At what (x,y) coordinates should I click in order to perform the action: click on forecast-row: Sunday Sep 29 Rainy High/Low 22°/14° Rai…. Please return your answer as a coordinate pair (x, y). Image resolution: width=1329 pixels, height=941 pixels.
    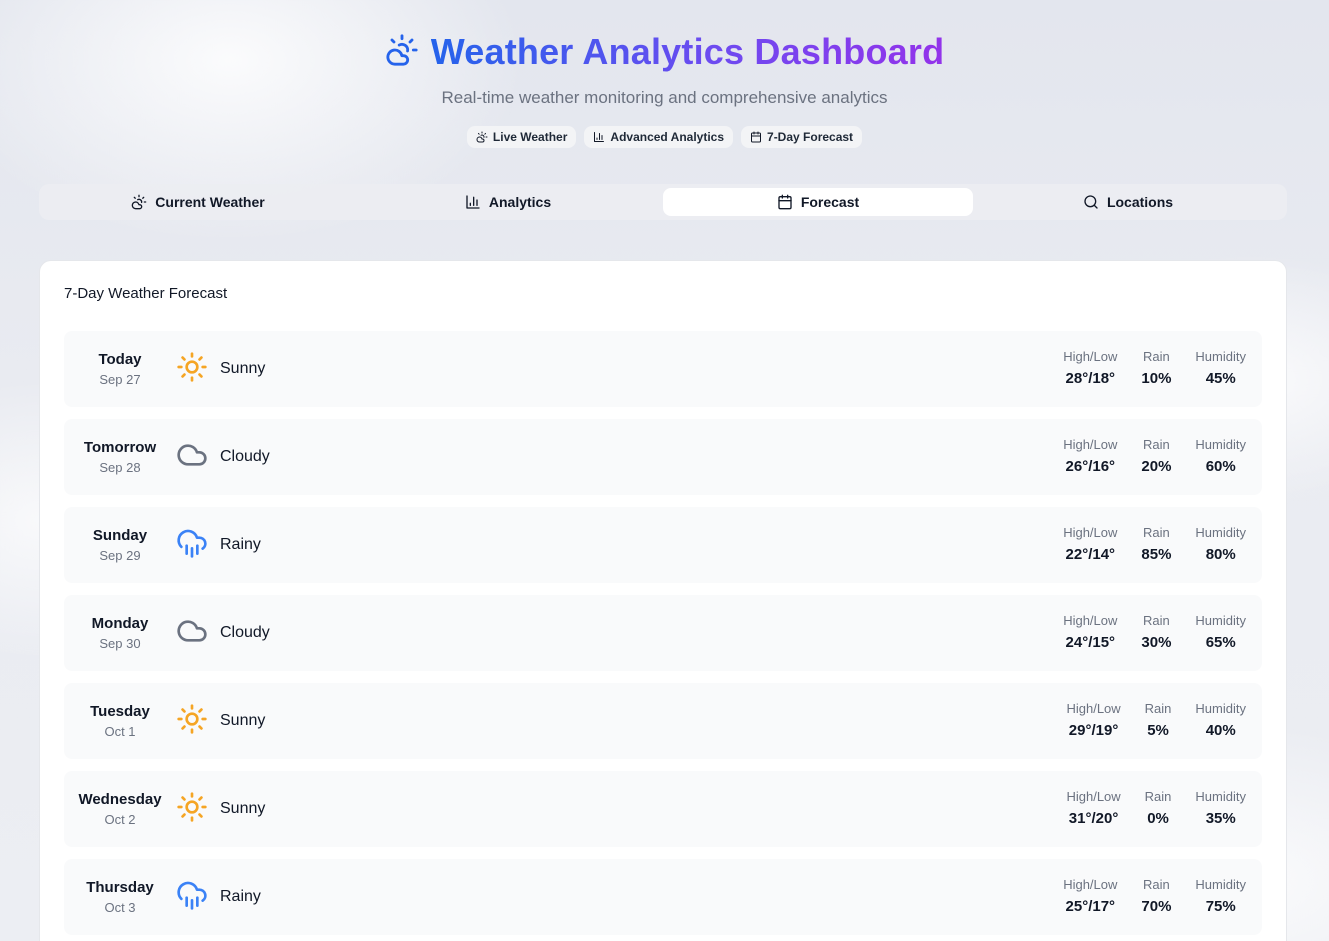
    Looking at the image, I should click on (663, 545).